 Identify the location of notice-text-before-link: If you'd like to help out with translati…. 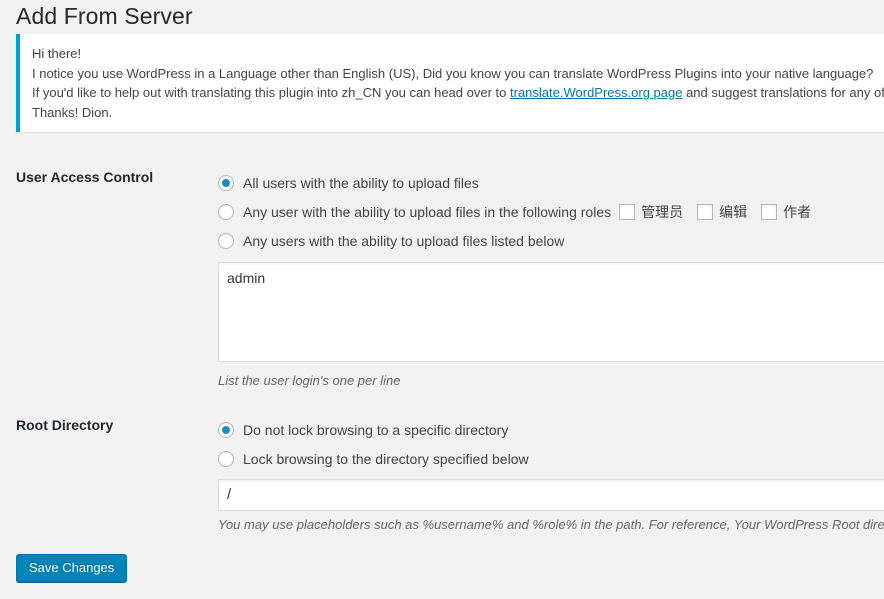
(271, 92).